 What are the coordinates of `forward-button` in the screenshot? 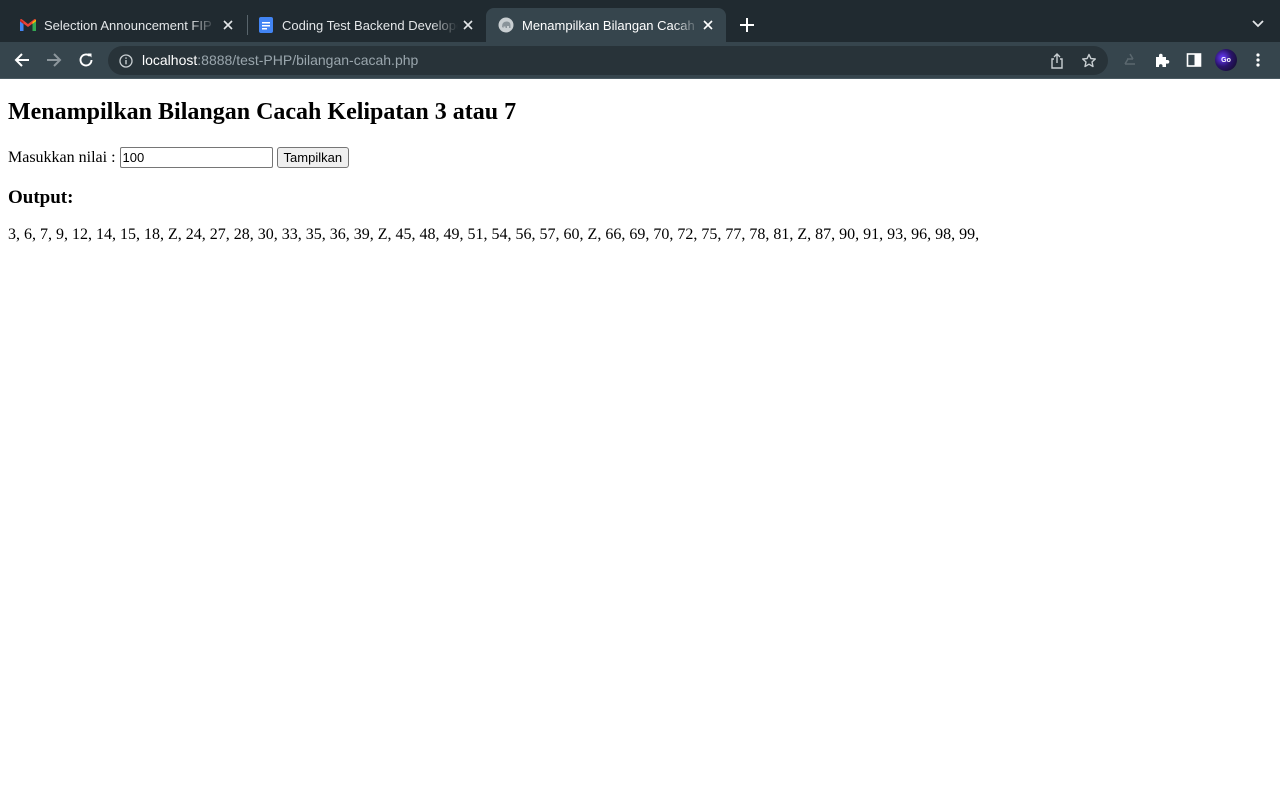 It's located at (54, 60).